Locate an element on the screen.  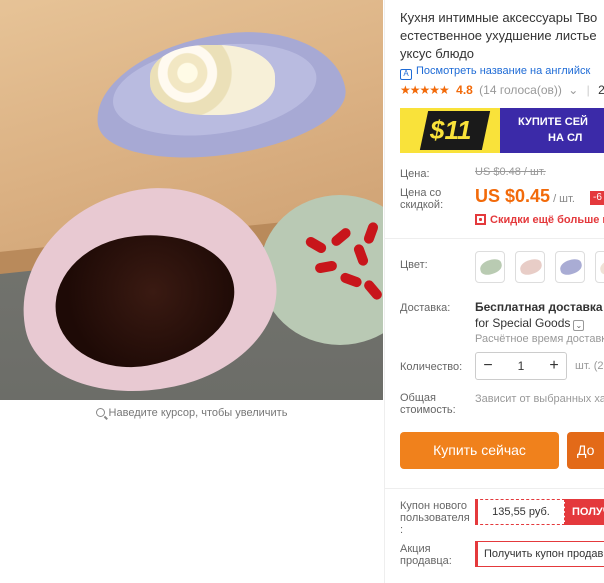
rating-value: 4.8 is located at coordinates (464, 90).